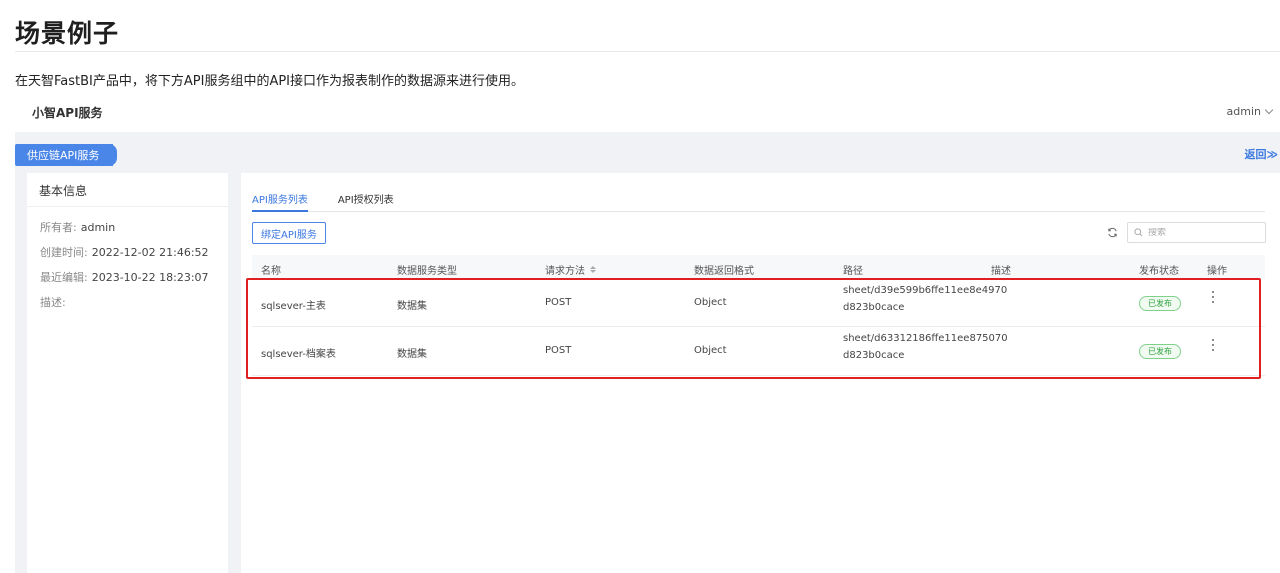 The image size is (1280, 573). What do you see at coordinates (925, 299) in the screenshot?
I see `row-path: sheet/d39e599b6ffe11ee8e4970 d823b0cace` at bounding box center [925, 299].